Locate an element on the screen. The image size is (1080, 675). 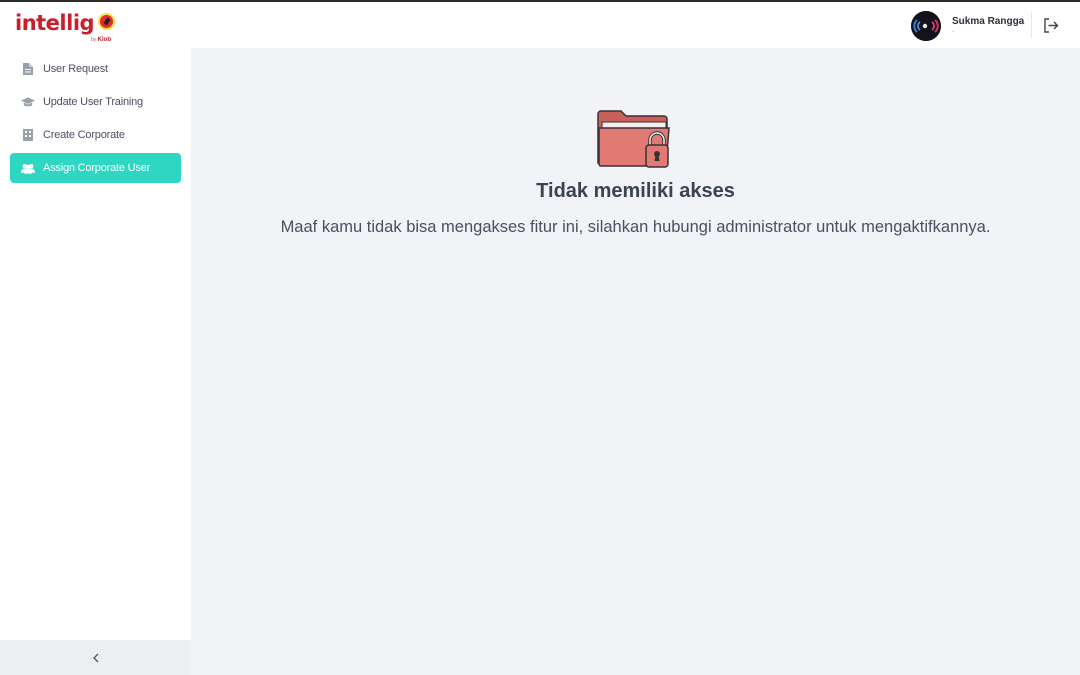
sidebar-item-label: Create Corporate is located at coordinates (84, 135).